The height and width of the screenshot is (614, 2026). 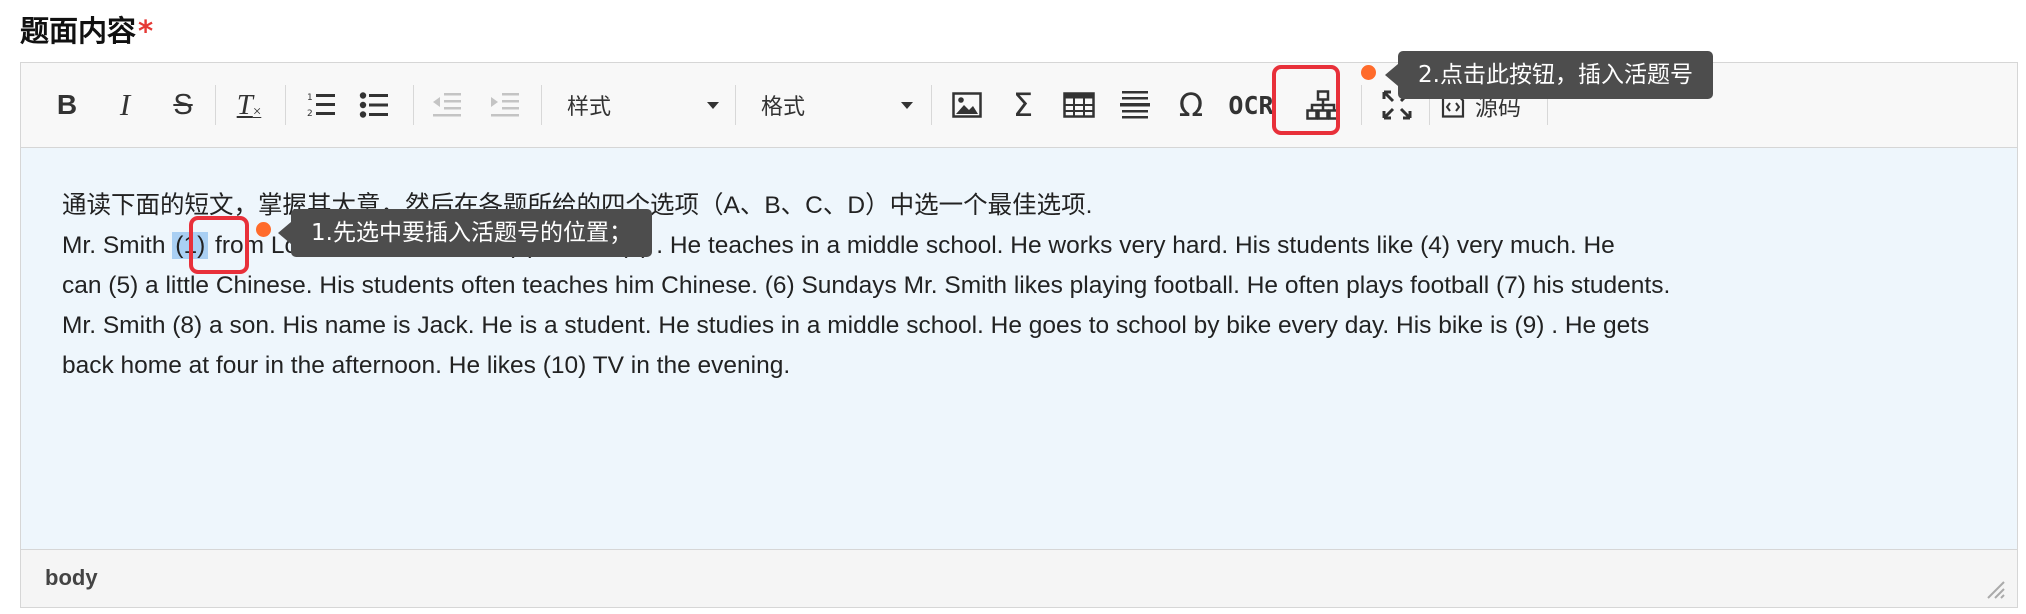 I want to click on passage-line-start: Mr. Smith, so click(x=114, y=245).